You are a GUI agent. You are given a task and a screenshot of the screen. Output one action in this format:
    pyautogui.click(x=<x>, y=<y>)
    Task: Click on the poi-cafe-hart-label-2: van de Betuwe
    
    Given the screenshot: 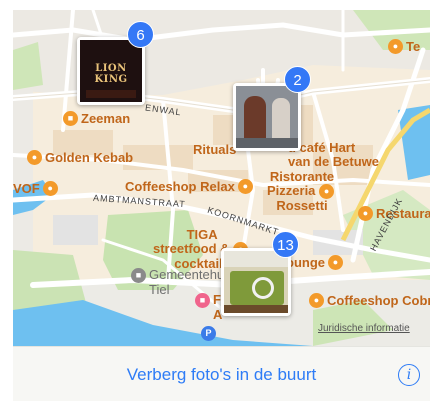 What is the action you would take?
    pyautogui.click(x=334, y=161)
    